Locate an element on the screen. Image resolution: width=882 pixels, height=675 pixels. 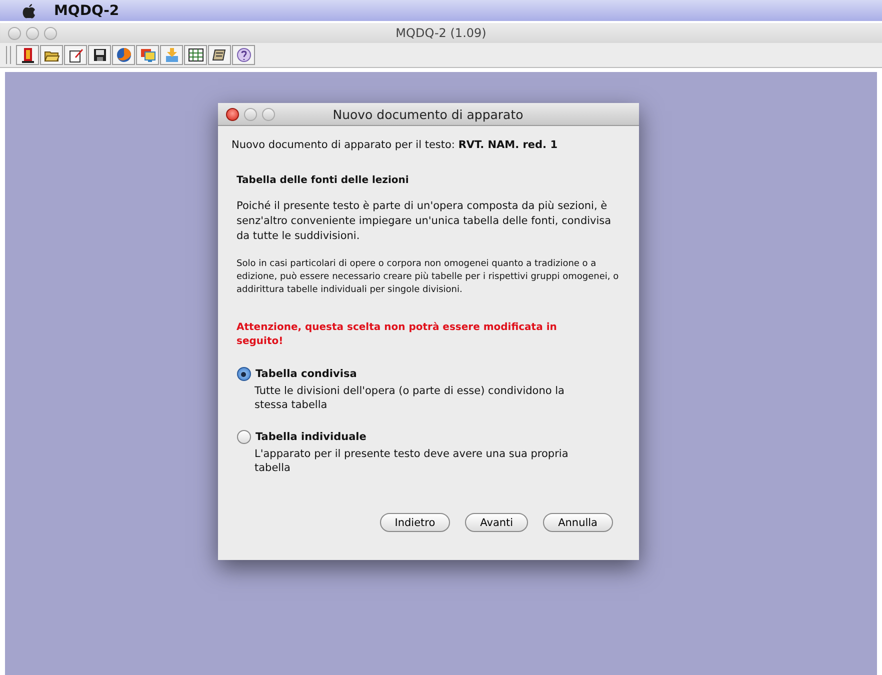
monitor-icon is located at coordinates (148, 55).